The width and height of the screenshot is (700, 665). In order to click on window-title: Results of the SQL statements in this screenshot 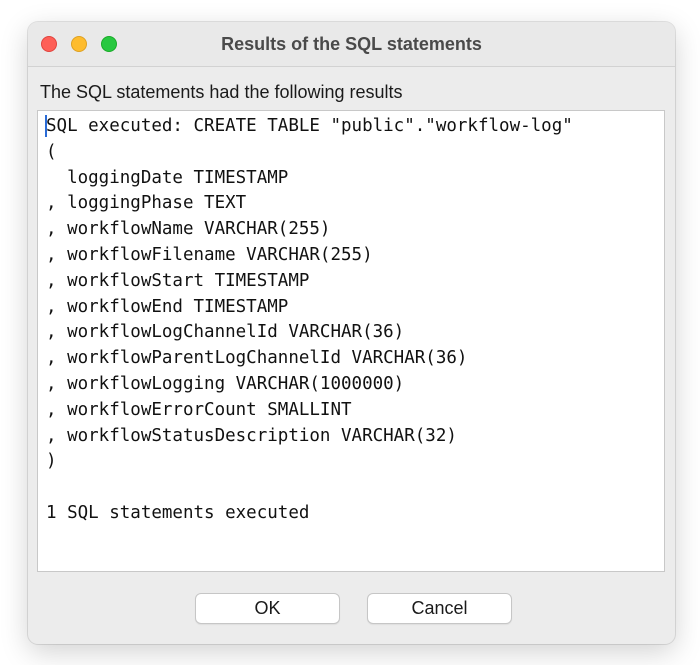, I will do `click(351, 44)`.